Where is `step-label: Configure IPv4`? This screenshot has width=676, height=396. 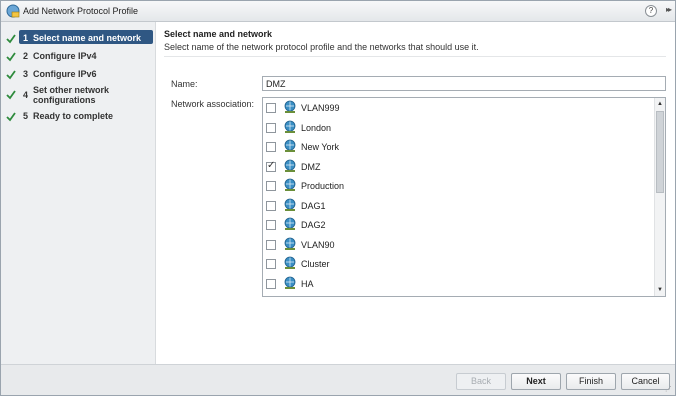 step-label: Configure IPv4 is located at coordinates (65, 56).